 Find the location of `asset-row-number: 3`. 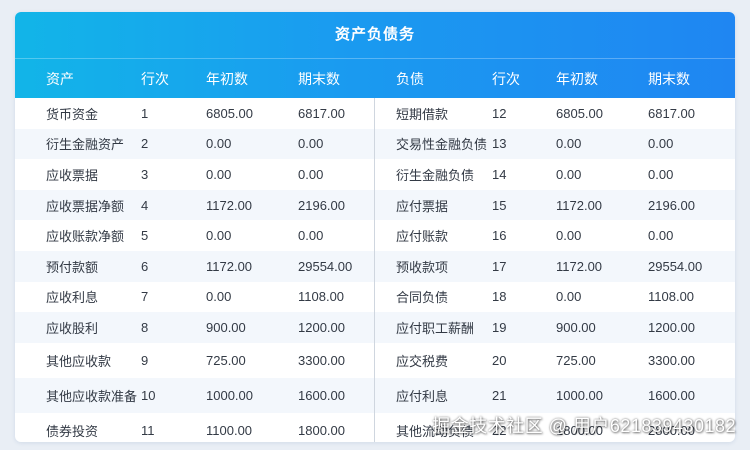

asset-row-number: 3 is located at coordinates (145, 174).